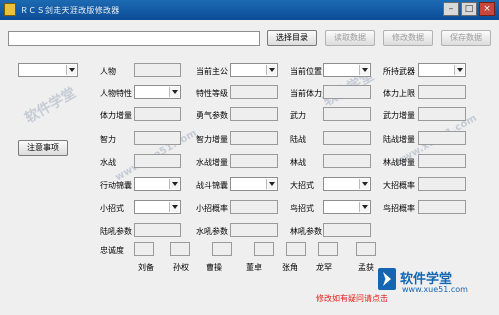  Describe the element at coordinates (451, 9) in the screenshot. I see `minimize-button: –` at that location.